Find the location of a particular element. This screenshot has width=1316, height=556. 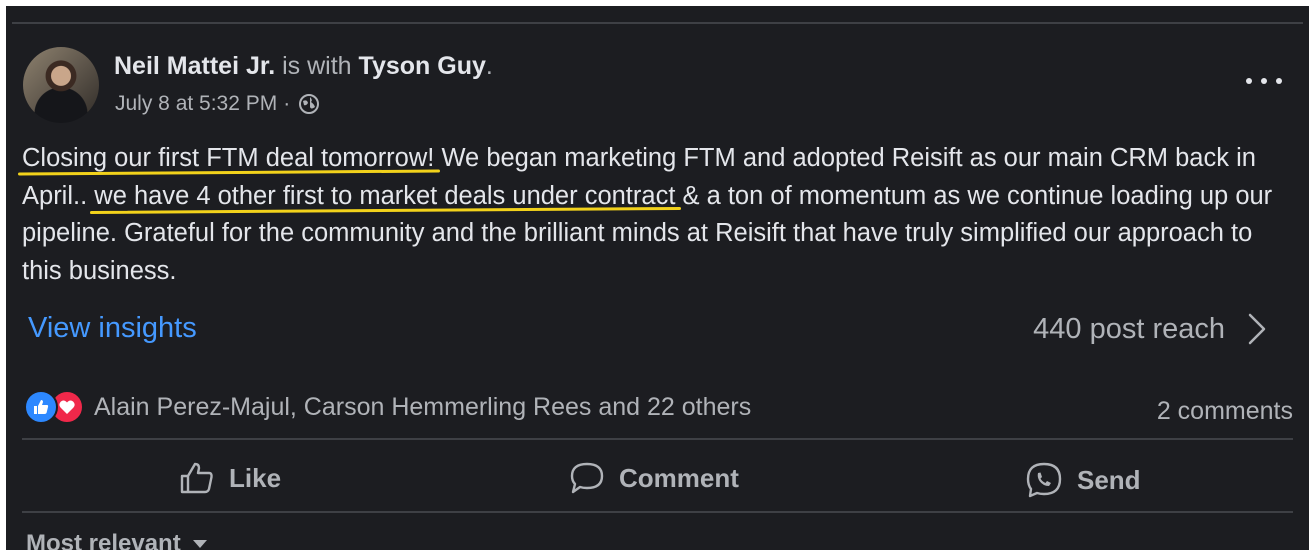

like-button: Like is located at coordinates (230, 478).